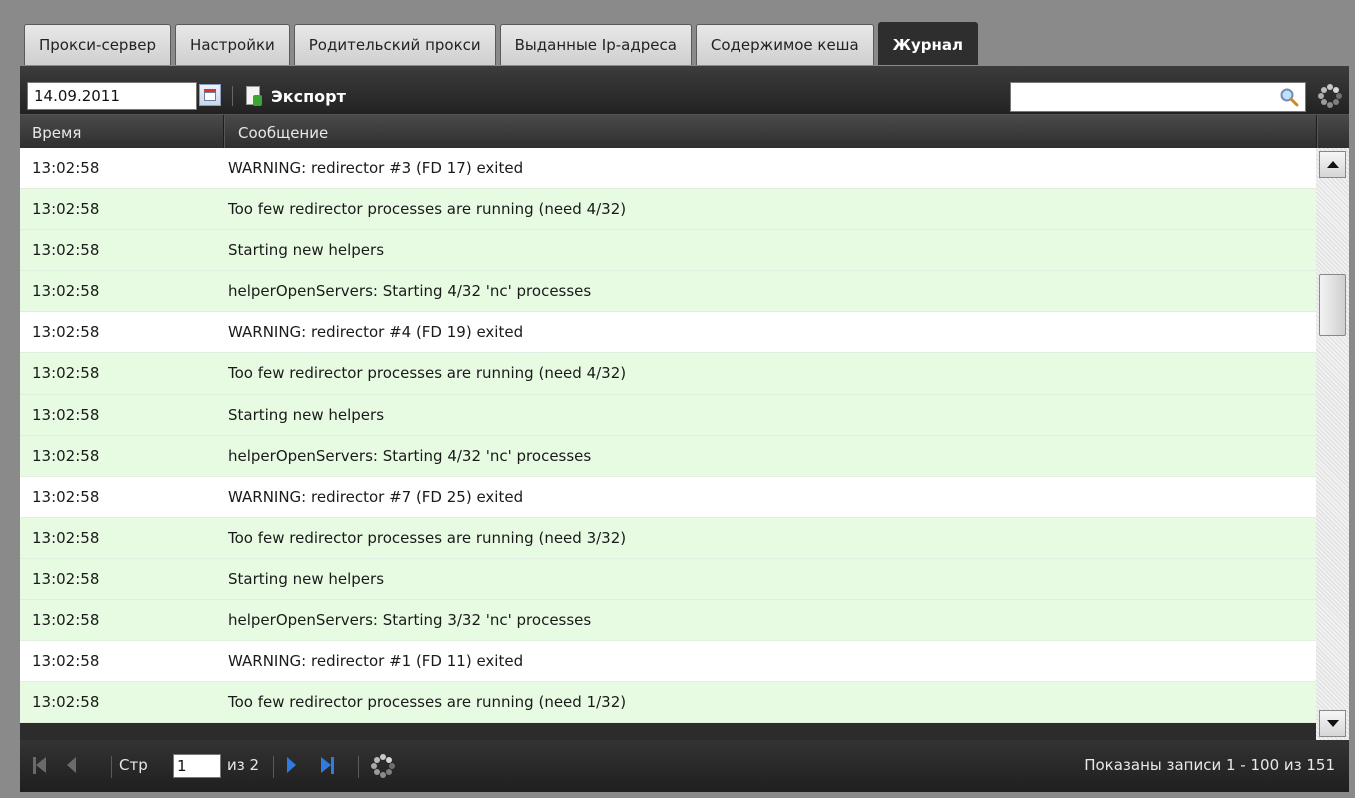  I want to click on arrow-up-icon, so click(1333, 164).